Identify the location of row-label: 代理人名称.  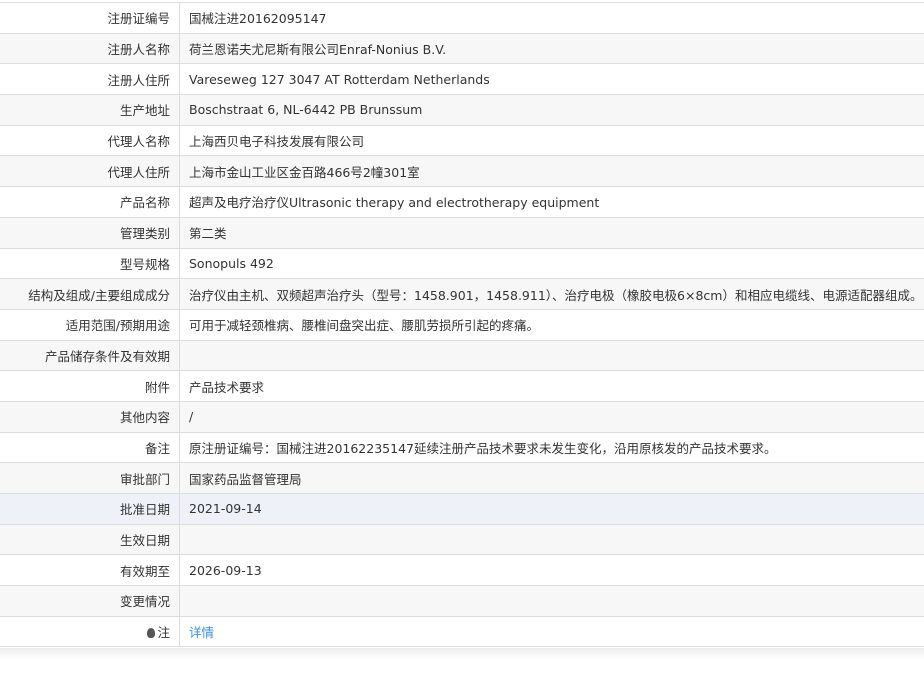
(90, 140).